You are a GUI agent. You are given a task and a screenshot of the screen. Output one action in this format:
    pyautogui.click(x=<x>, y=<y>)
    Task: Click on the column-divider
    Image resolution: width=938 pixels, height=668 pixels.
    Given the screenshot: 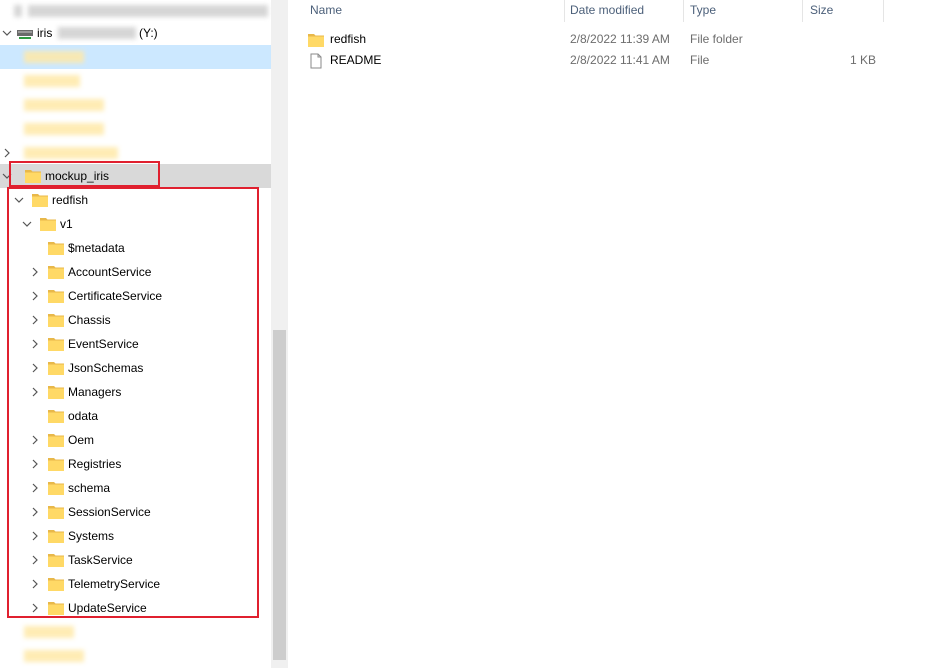 What is the action you would take?
    pyautogui.click(x=883, y=11)
    